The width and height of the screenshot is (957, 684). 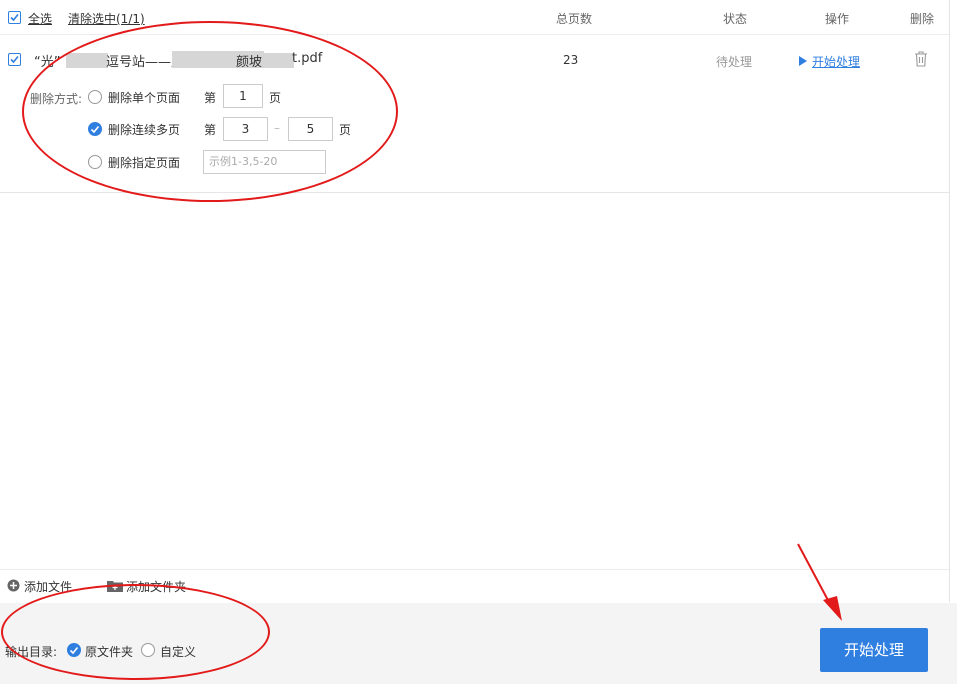 I want to click on radio-original-folder, so click(x=74, y=650).